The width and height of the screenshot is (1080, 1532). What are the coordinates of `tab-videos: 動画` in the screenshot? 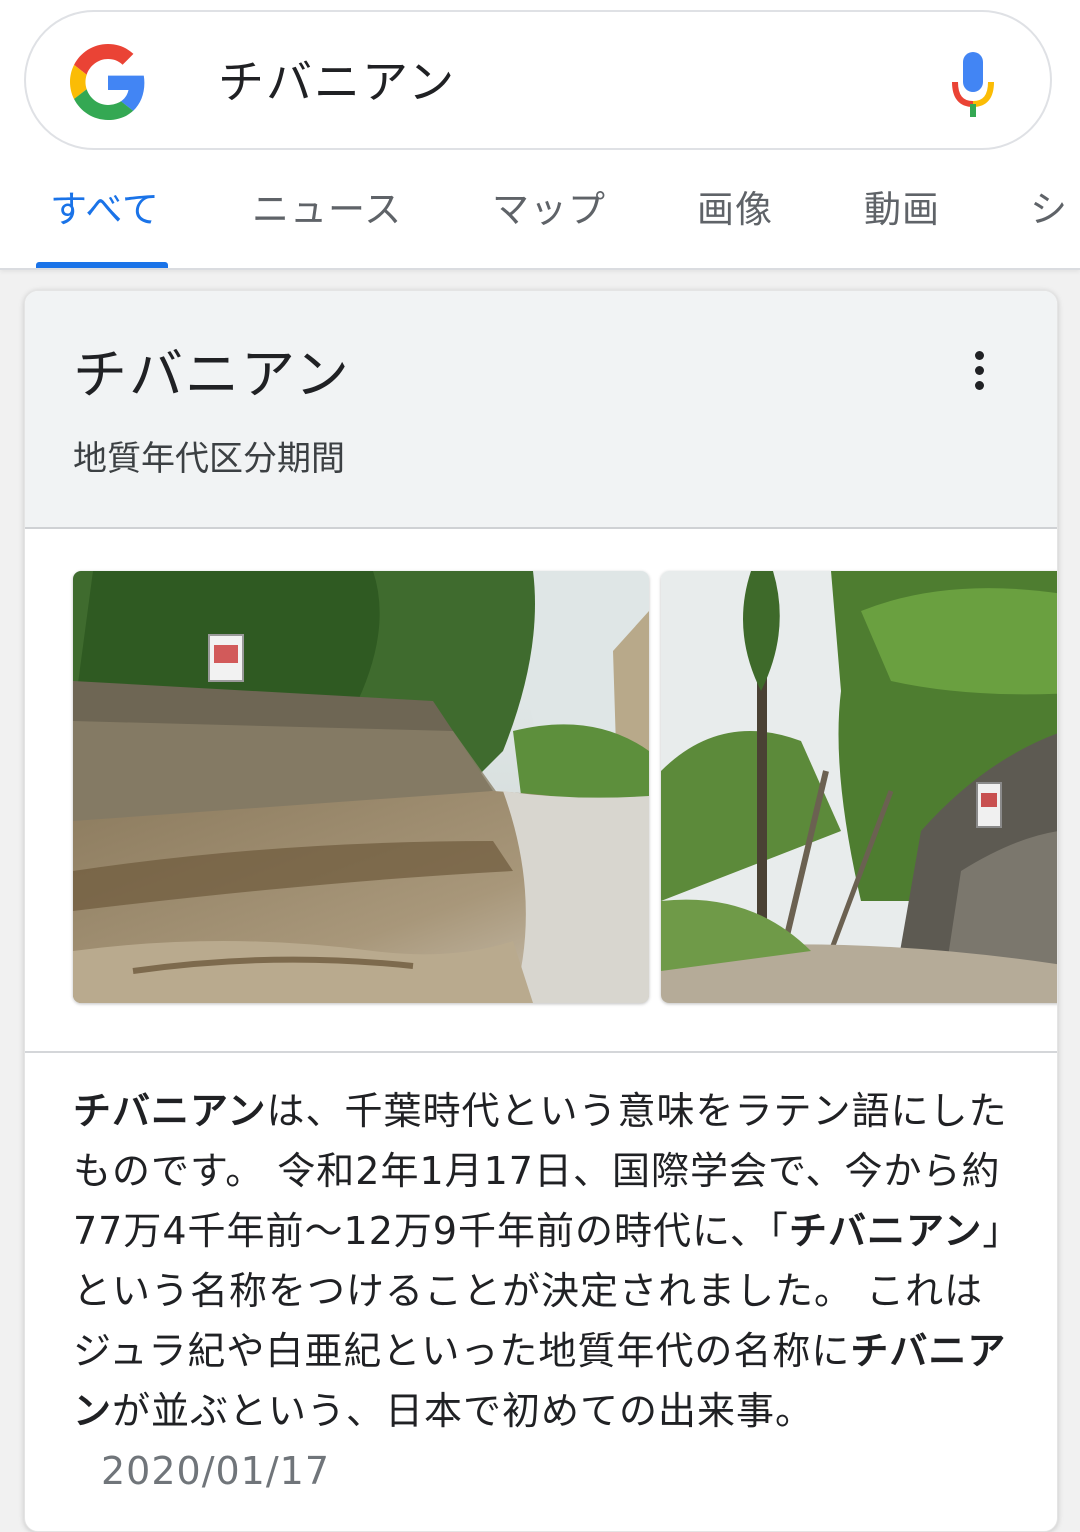 It's located at (902, 210).